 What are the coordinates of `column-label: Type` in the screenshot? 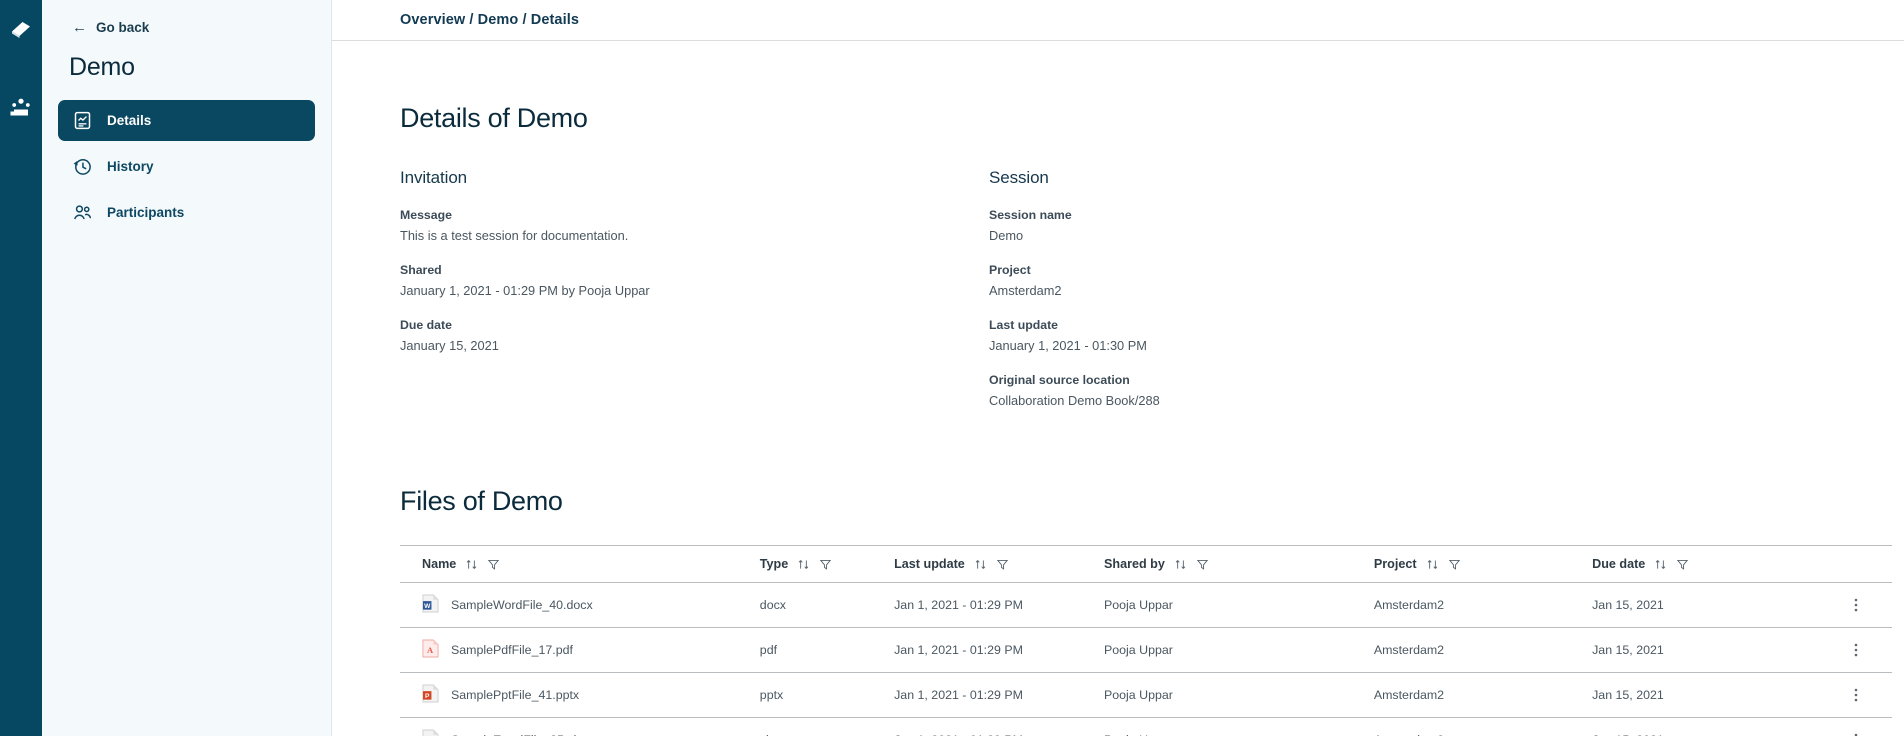 It's located at (774, 564).